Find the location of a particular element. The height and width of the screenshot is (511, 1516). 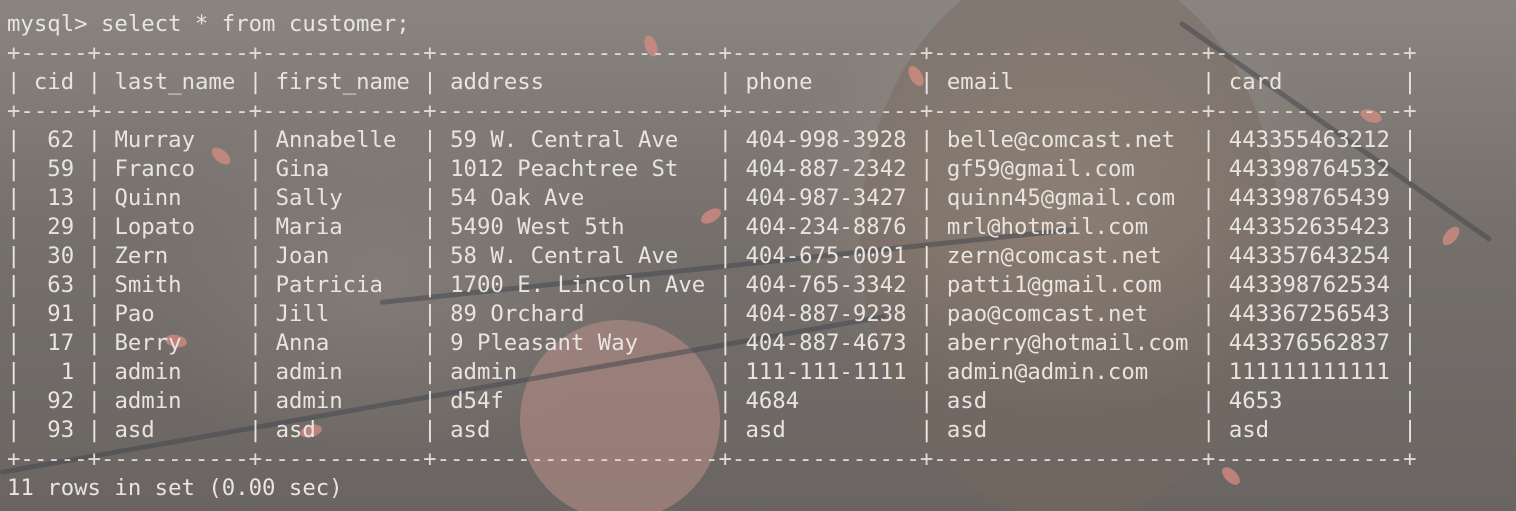

table-cell: d54f is located at coordinates (477, 401).